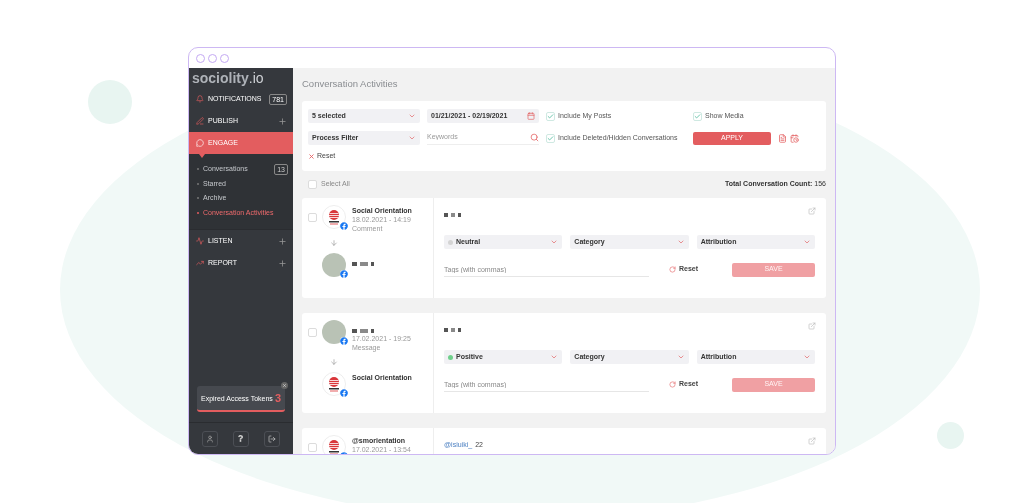 The height and width of the screenshot is (503, 1024). What do you see at coordinates (531, 116) in the screenshot?
I see `calendar-icon` at bounding box center [531, 116].